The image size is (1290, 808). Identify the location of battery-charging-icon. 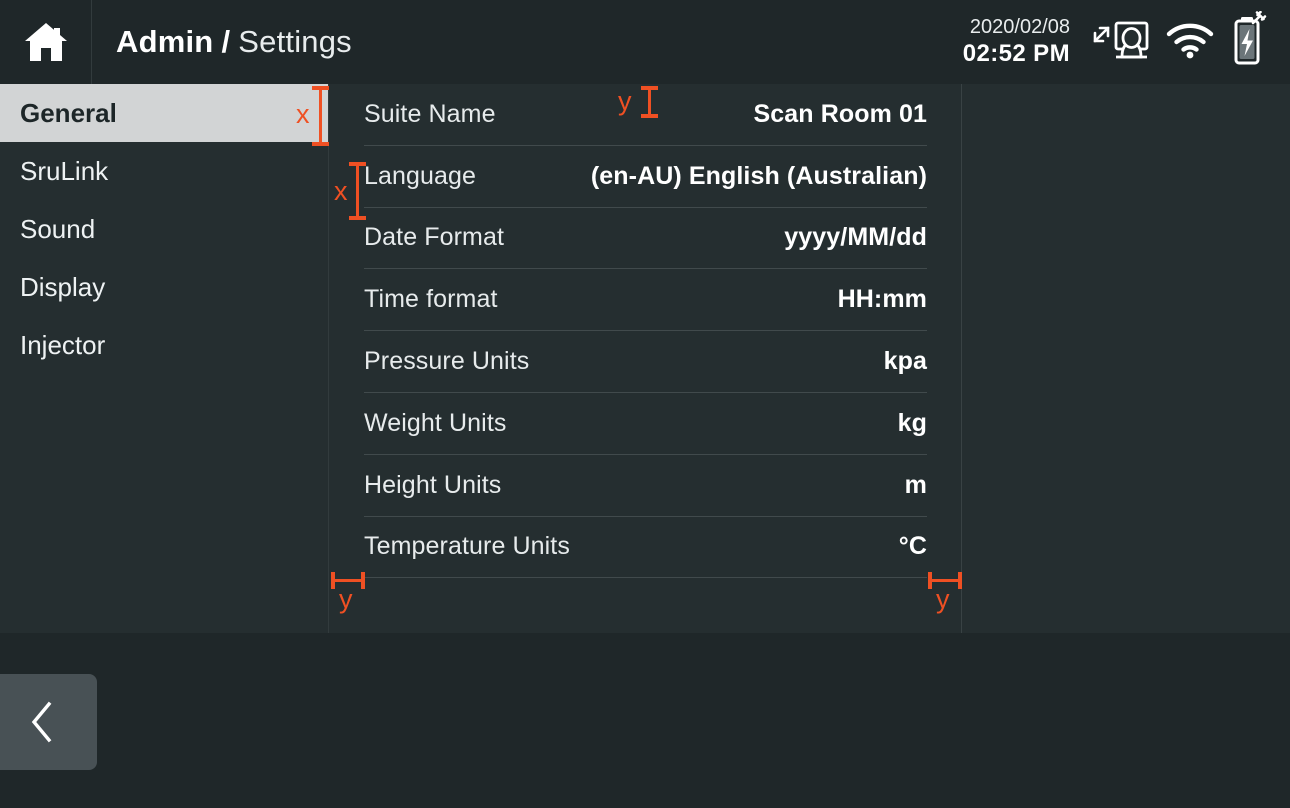
(1248, 42).